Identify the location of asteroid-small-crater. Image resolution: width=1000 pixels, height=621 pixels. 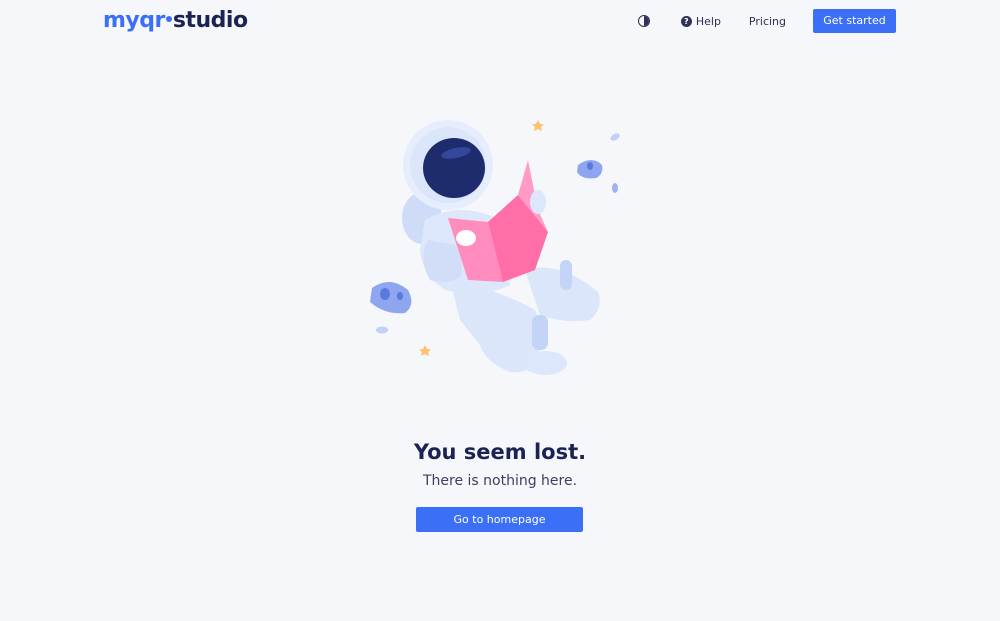
(590, 166).